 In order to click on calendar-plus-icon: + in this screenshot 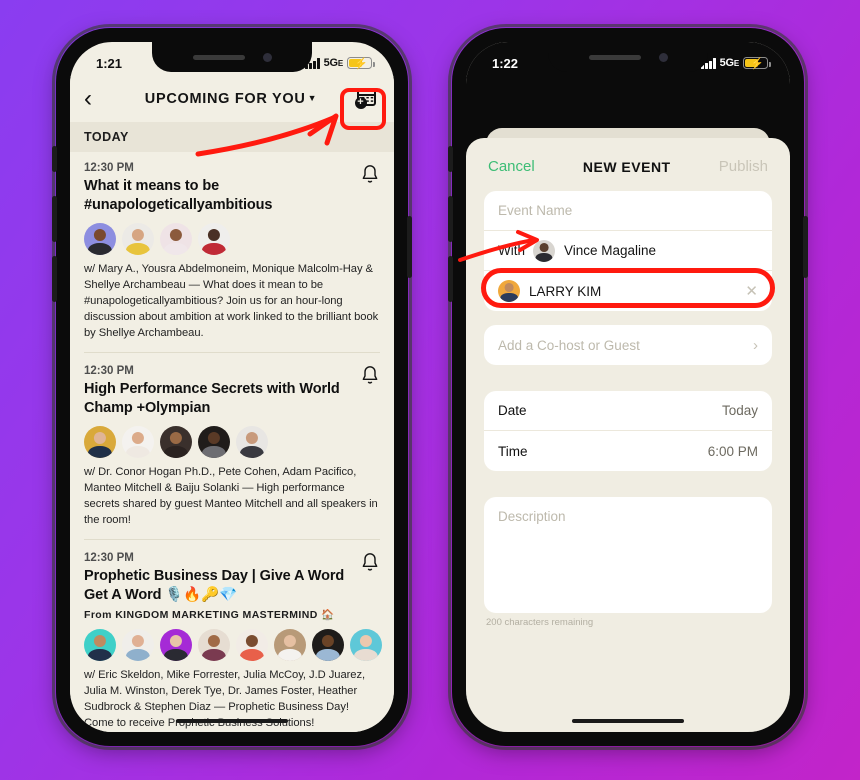, I will do `click(365, 99)`.